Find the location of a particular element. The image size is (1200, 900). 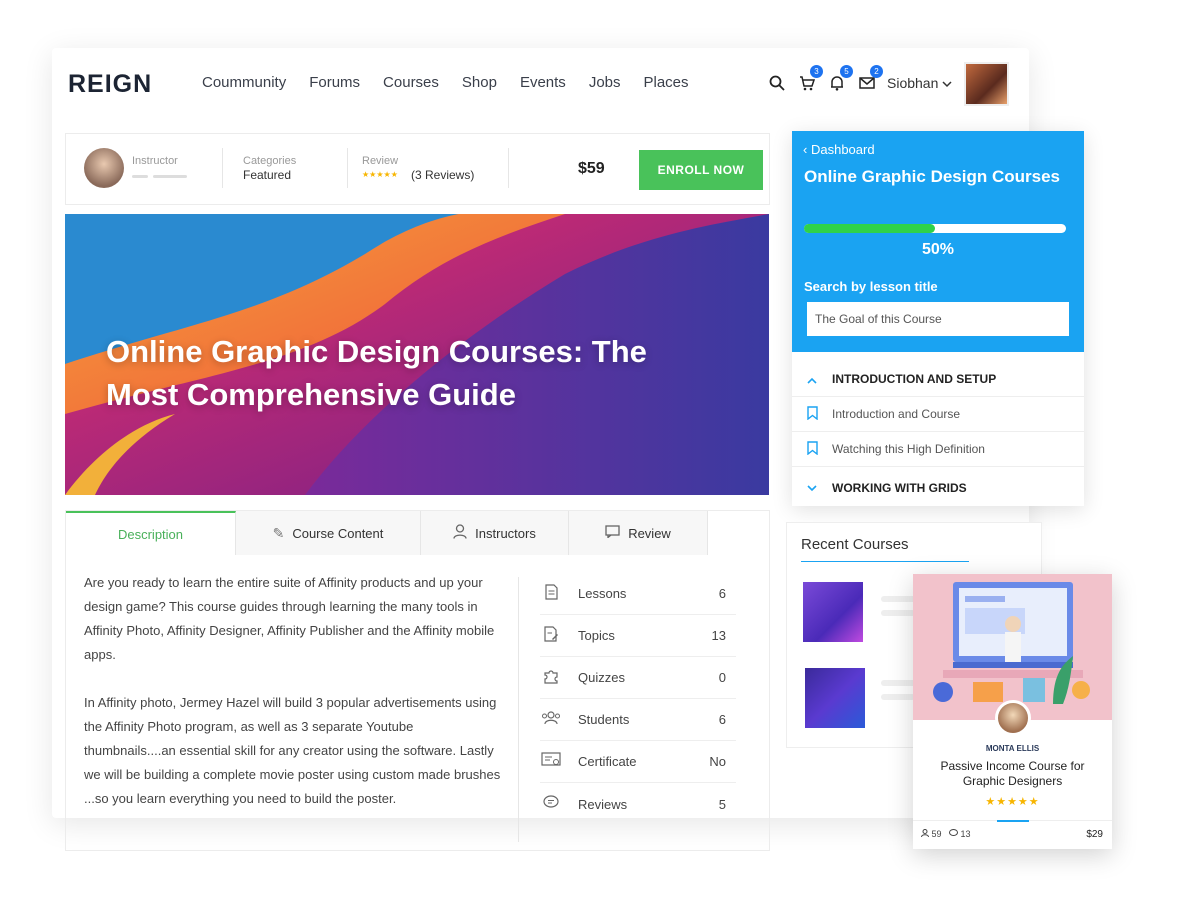

categories-label: Categories is located at coordinates (270, 161).